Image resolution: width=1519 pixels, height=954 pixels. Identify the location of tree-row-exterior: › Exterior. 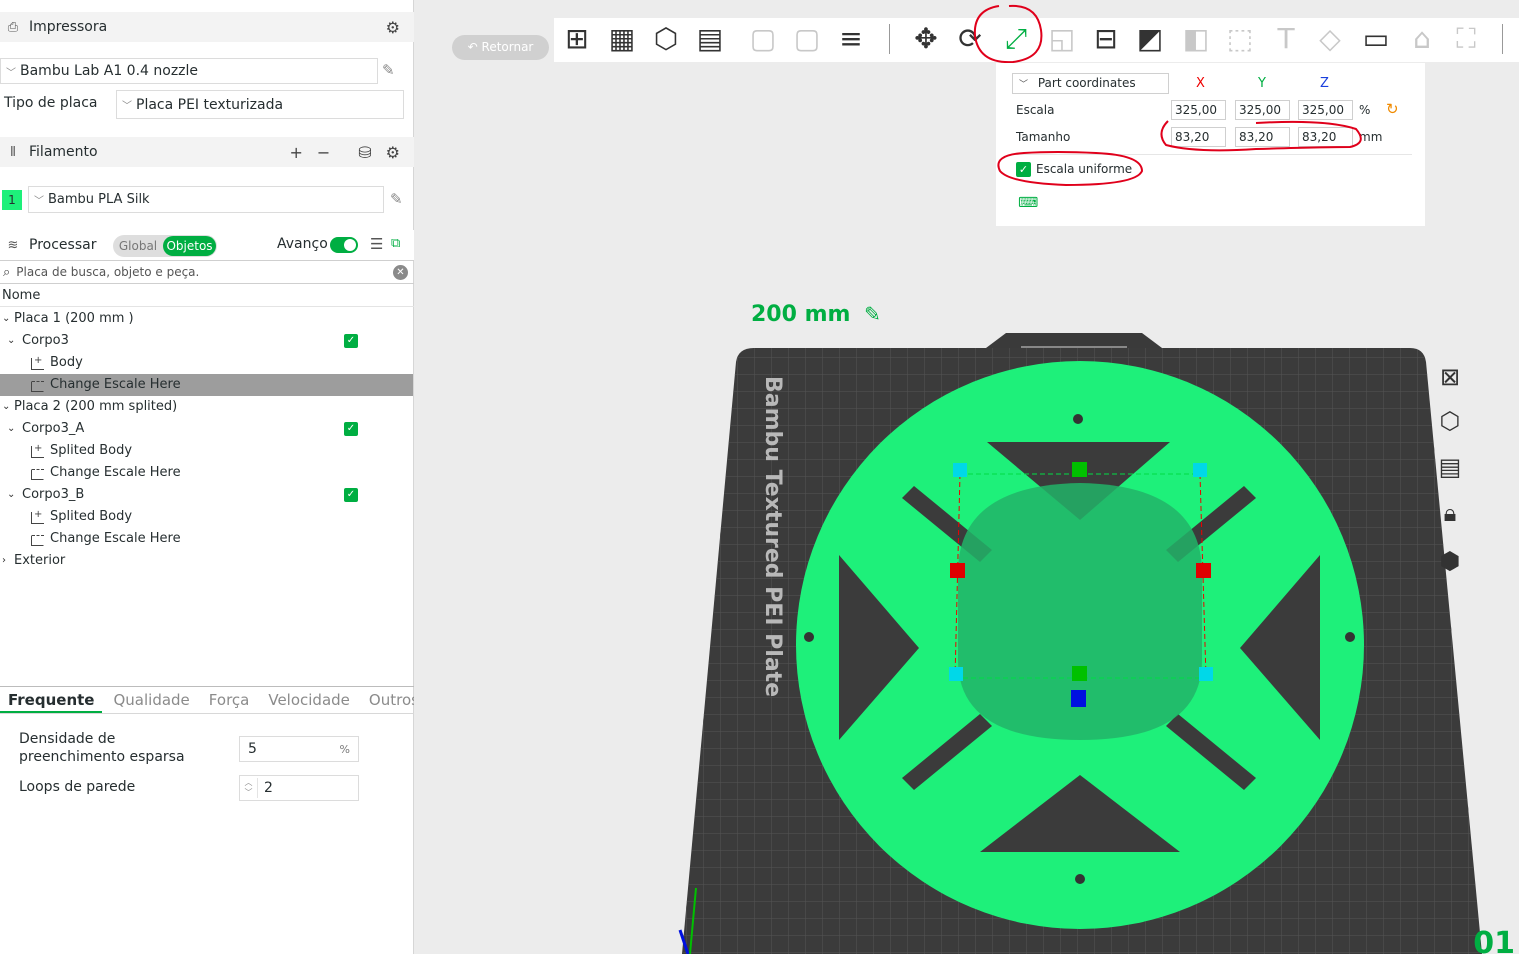
(206, 561).